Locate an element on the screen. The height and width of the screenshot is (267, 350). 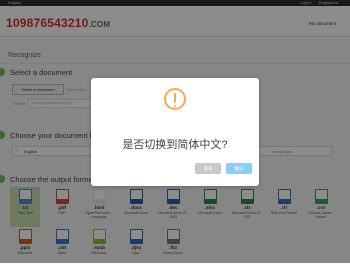
warning-icon is located at coordinates (175, 99).